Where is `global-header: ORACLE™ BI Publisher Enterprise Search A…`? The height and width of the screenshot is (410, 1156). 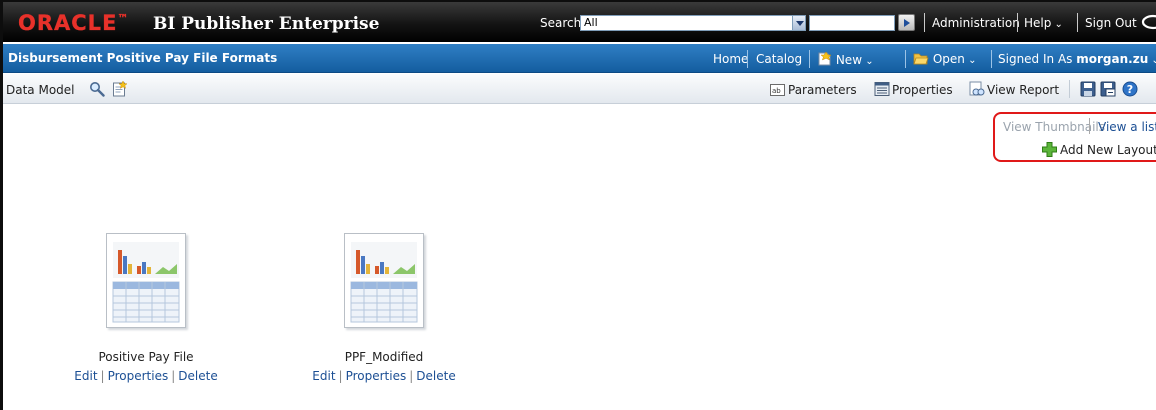 global-header: ORACLE™ BI Publisher Enterprise Search A… is located at coordinates (579, 21).